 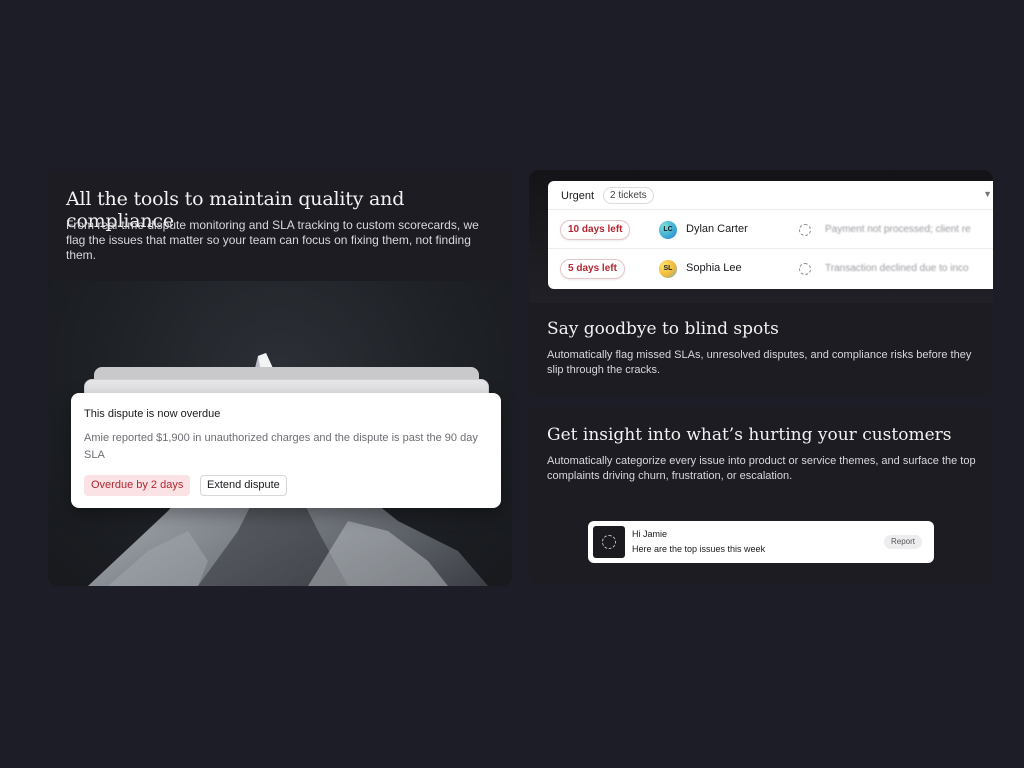 I want to click on days-left-badge: 10 days left, so click(x=595, y=230).